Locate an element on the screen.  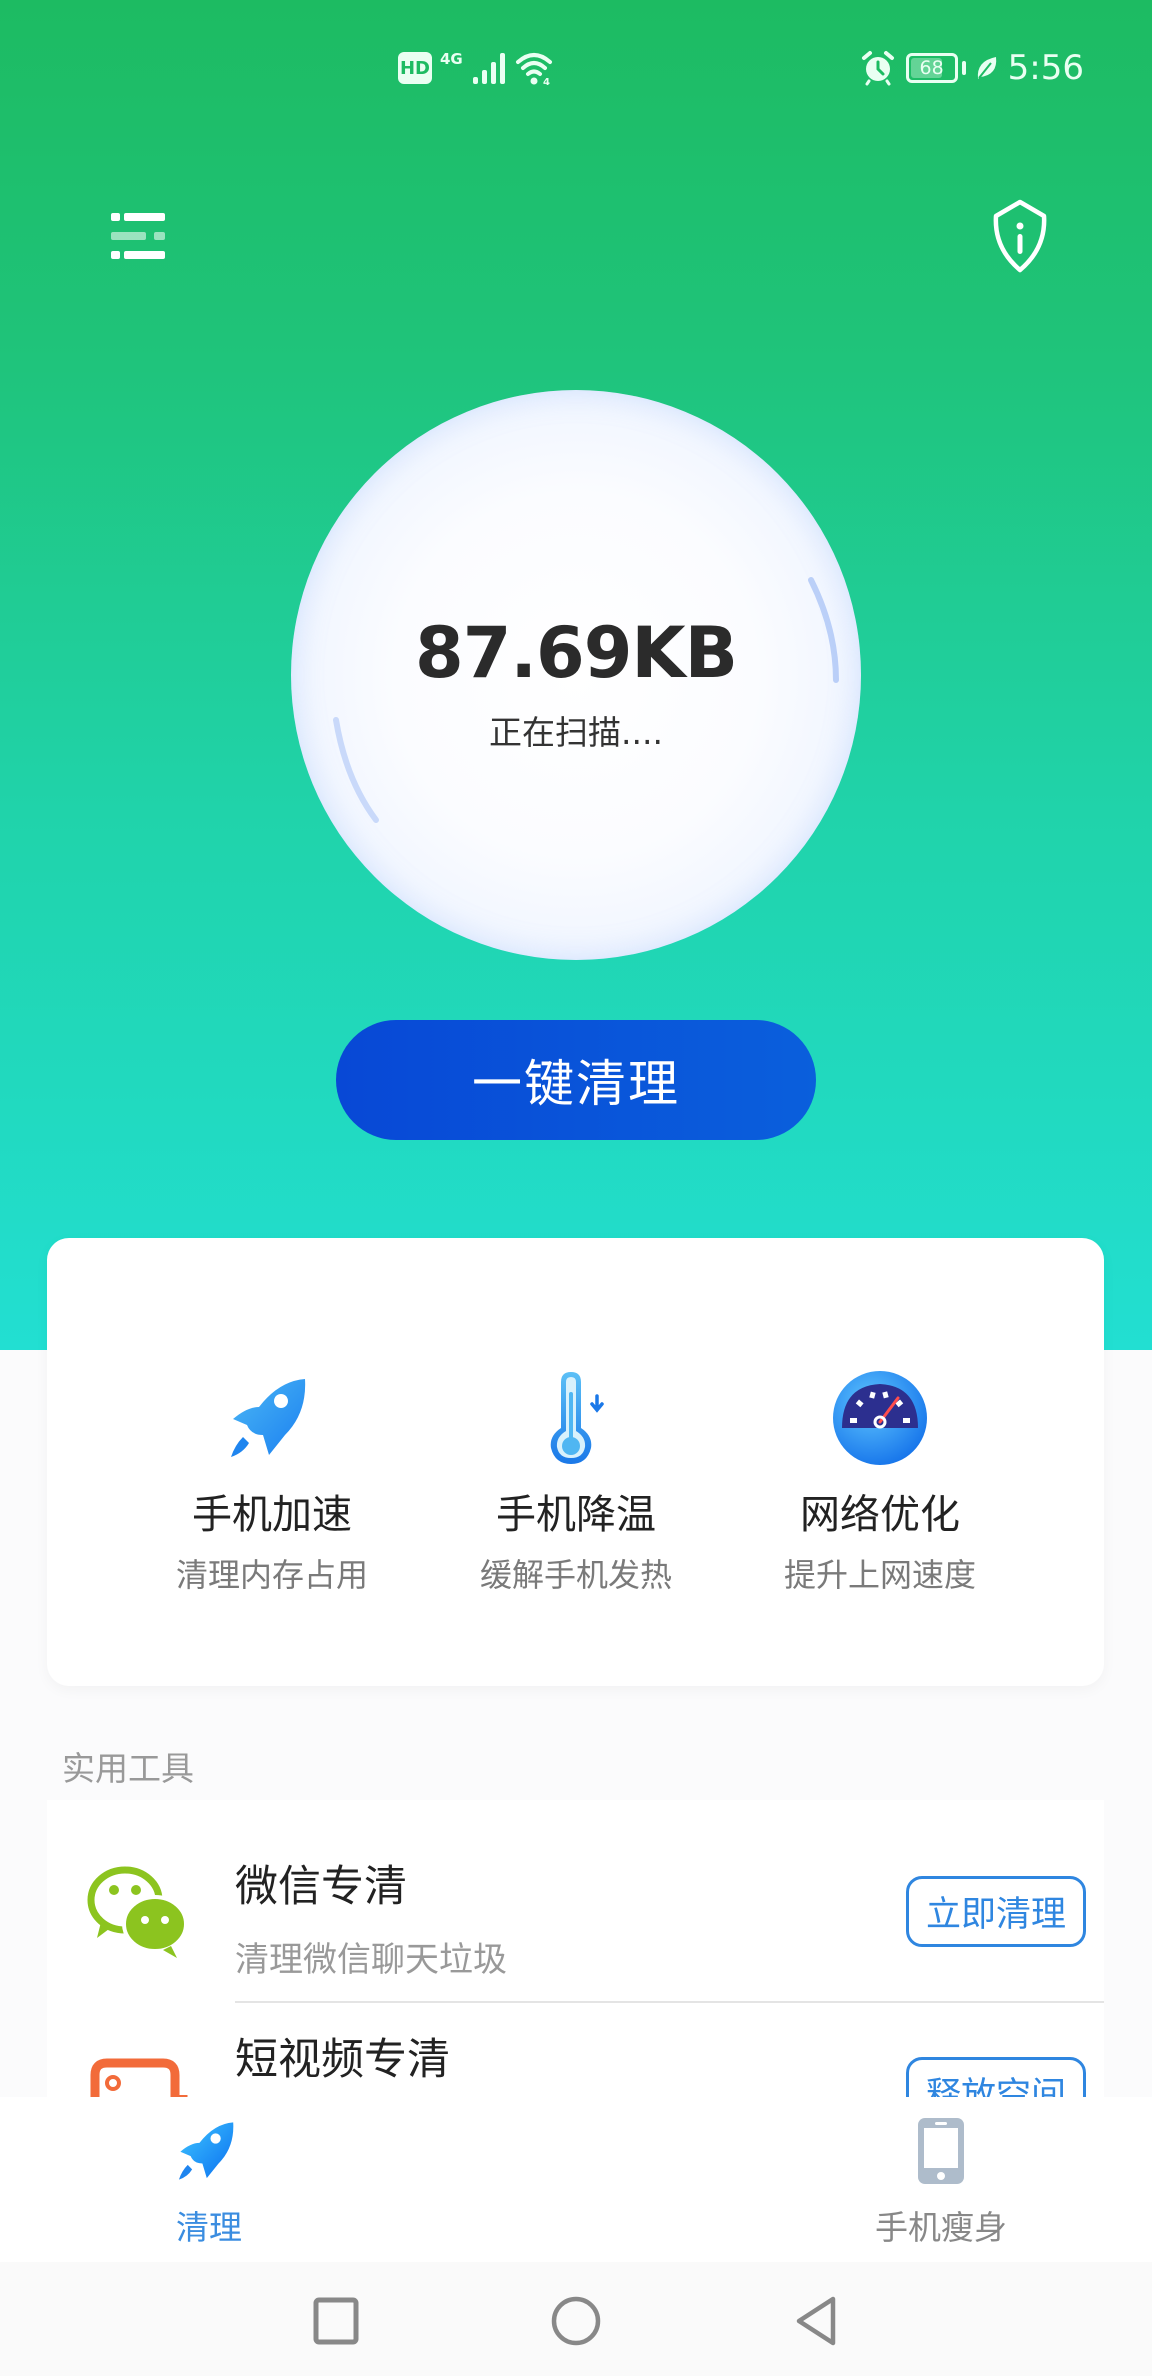
clock: 5:56 is located at coordinates (1045, 68).